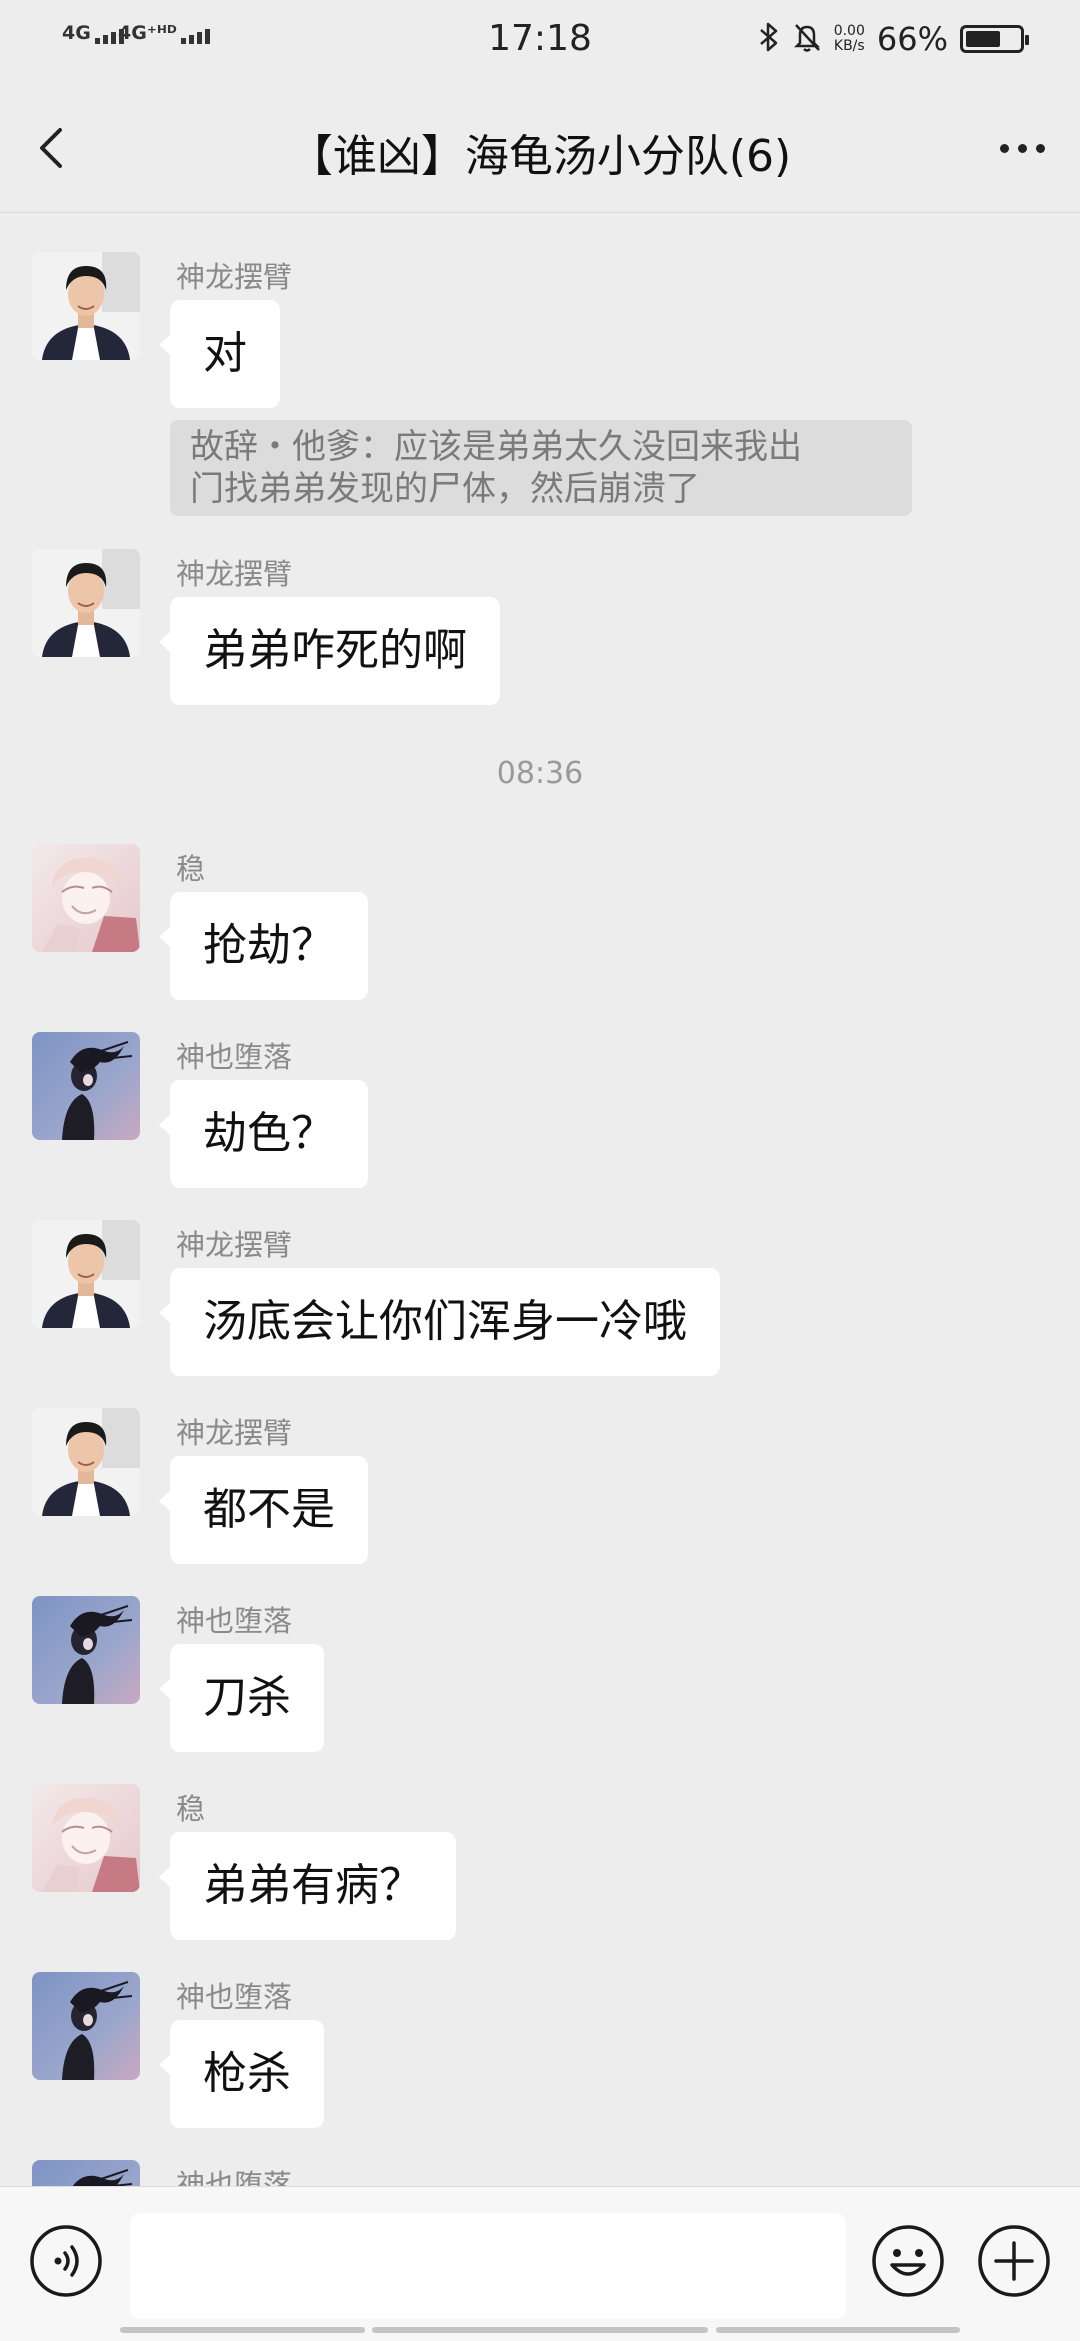  I want to click on quote-line-2: 门找弟弟发现的尸体，然后崩溃了, so click(445, 489).